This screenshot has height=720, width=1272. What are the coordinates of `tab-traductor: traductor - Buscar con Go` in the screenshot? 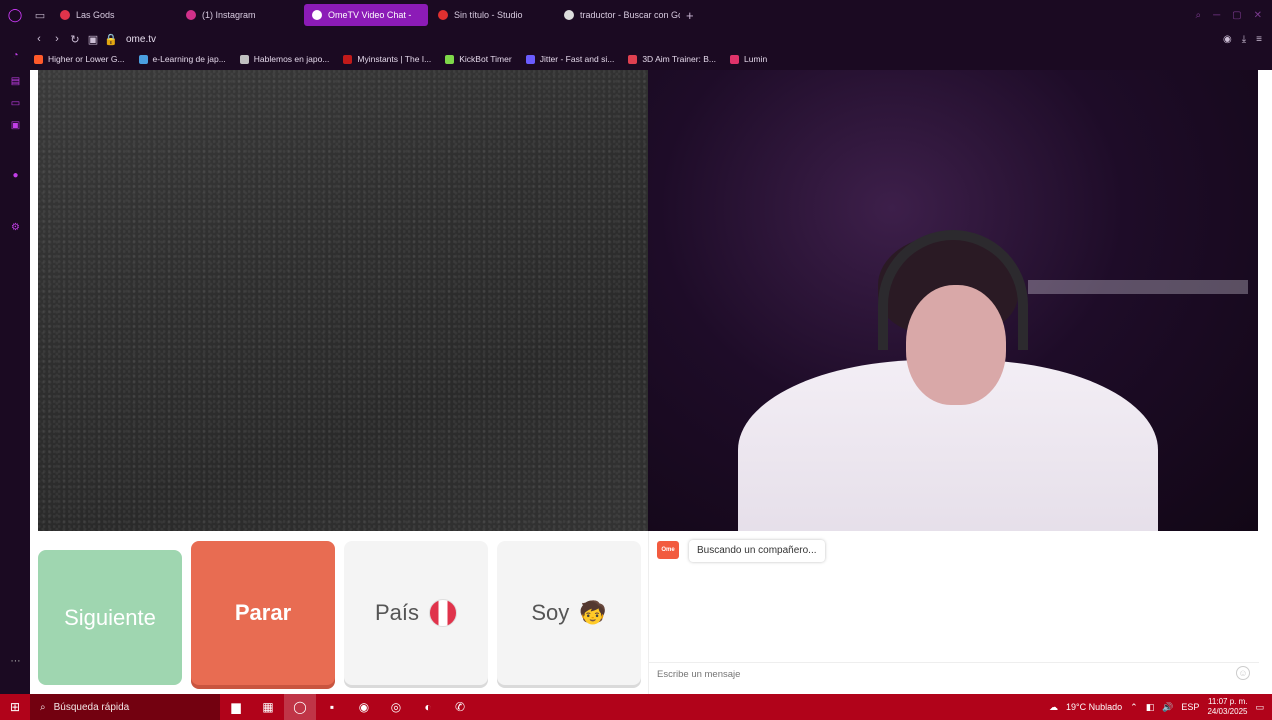 It's located at (618, 15).